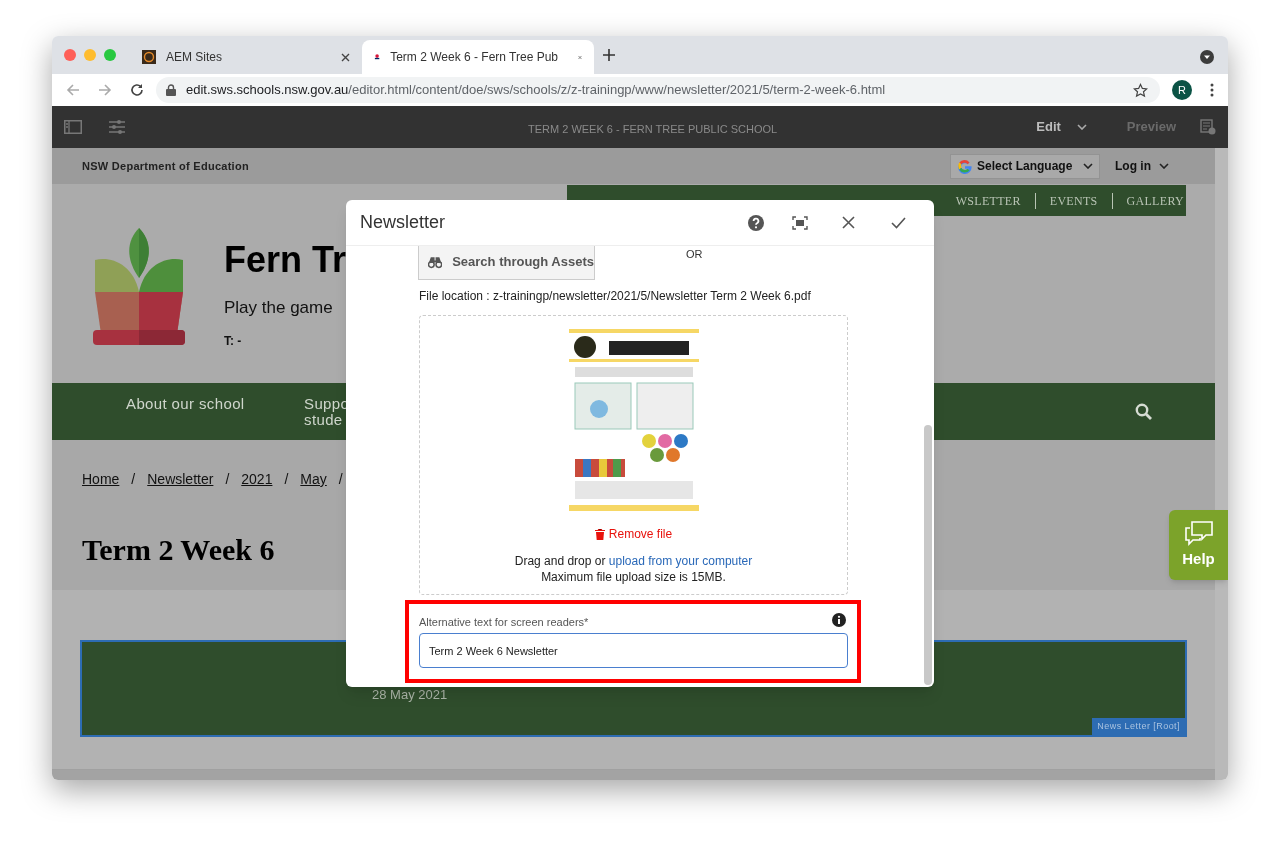  I want to click on browser-tab: Term 2 Week 6 - Fern Tree Pub, so click(478, 57).